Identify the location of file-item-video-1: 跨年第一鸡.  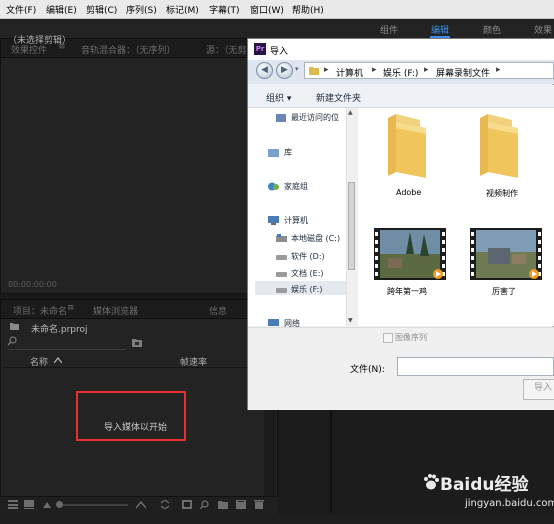
(412, 263).